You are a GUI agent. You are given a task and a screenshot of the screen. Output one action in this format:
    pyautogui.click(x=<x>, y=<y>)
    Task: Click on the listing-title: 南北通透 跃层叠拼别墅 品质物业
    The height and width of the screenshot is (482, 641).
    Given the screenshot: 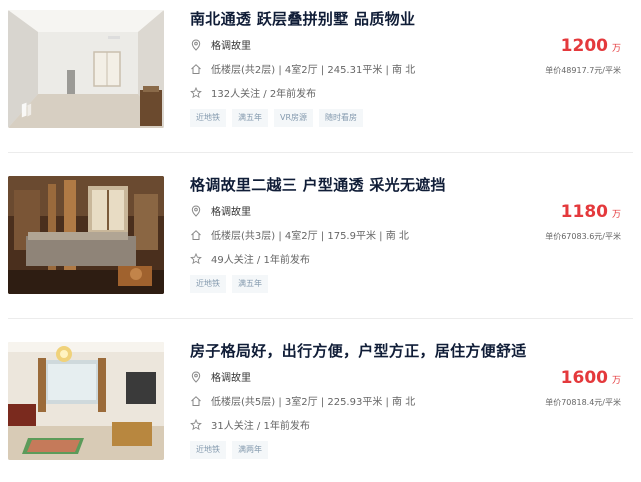 What is the action you would take?
    pyautogui.click(x=302, y=18)
    